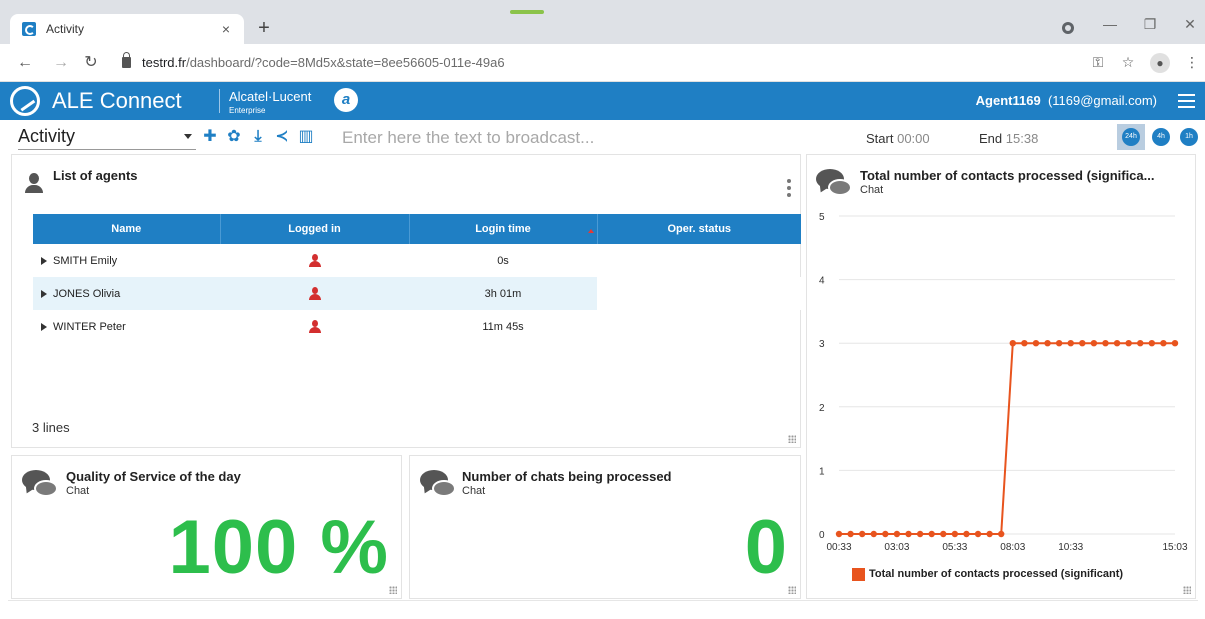  What do you see at coordinates (1110, 24) in the screenshot?
I see `minimize-icon: —` at bounding box center [1110, 24].